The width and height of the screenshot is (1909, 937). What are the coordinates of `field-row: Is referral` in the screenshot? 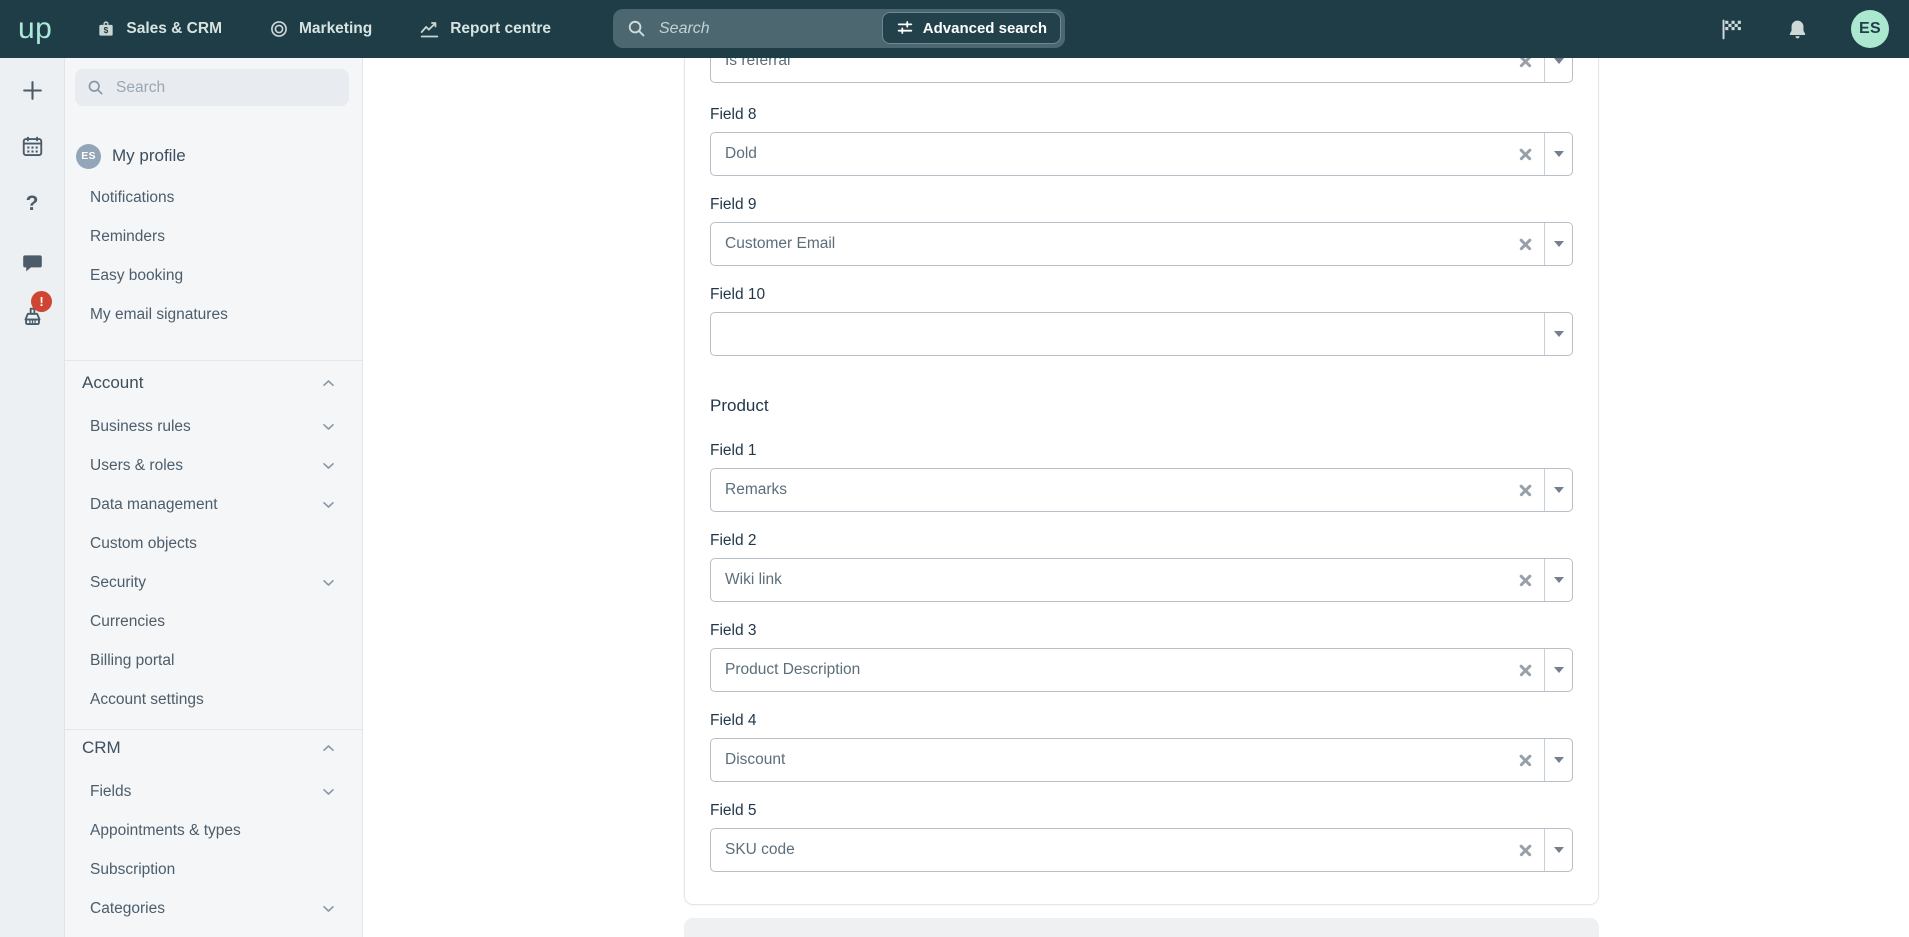 It's located at (1141, 70).